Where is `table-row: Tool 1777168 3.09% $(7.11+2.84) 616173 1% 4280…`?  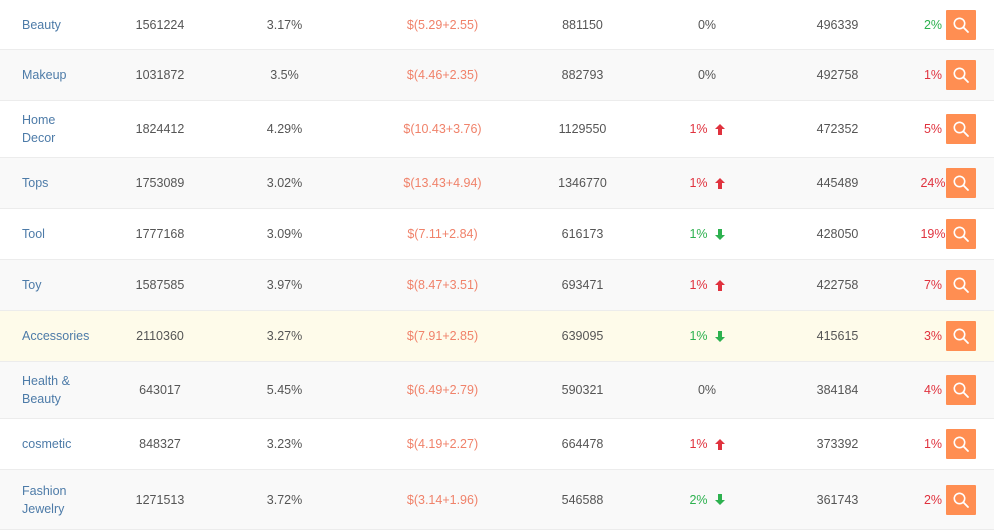
table-row: Tool 1777168 3.09% $(7.11+2.84) 616173 1% 4280… is located at coordinates (497, 234).